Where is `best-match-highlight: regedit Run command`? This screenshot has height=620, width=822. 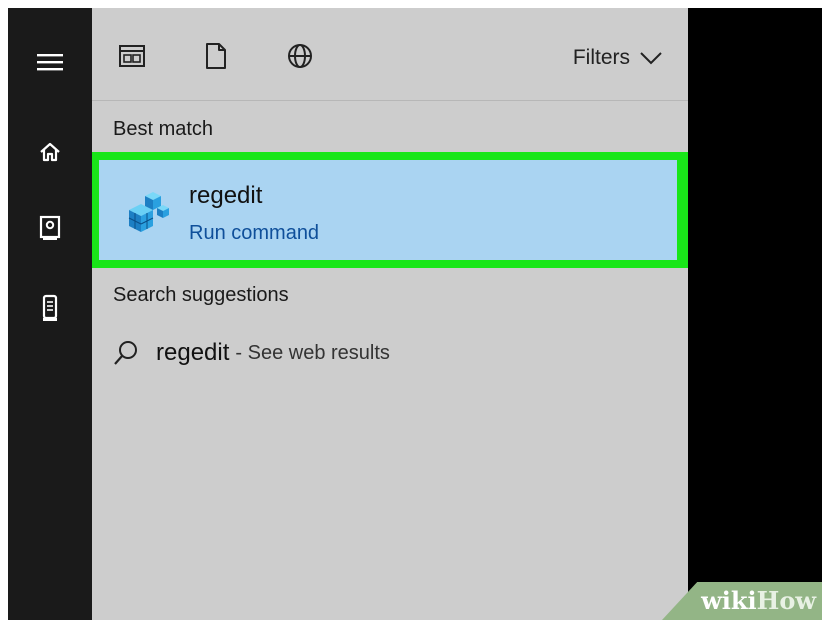
best-match-highlight: regedit Run command is located at coordinates (390, 210).